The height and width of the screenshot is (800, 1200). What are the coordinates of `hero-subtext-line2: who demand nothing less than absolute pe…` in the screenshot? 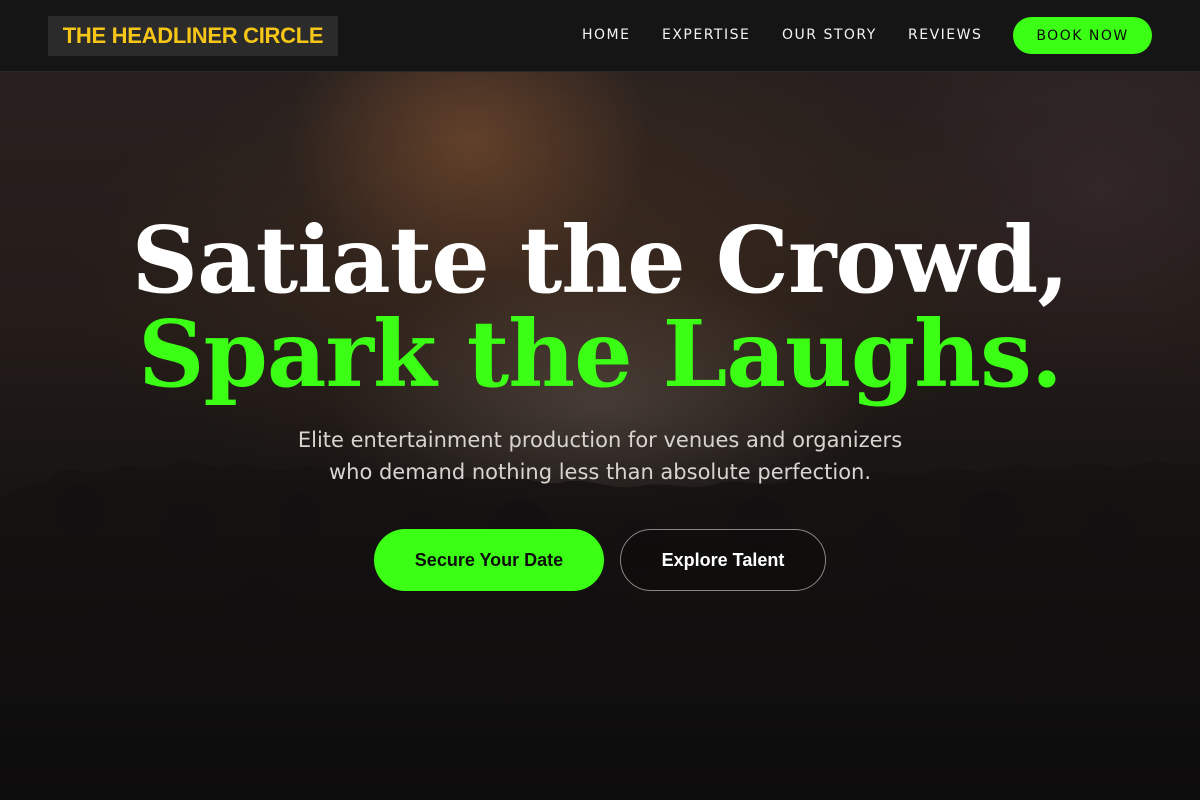 It's located at (600, 472).